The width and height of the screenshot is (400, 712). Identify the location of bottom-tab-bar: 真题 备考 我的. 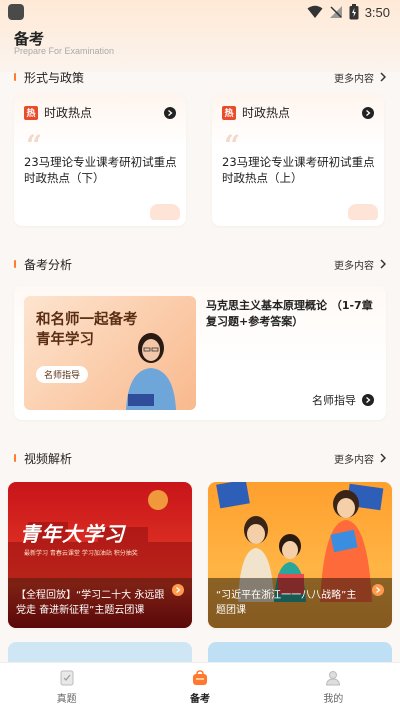
(200, 687).